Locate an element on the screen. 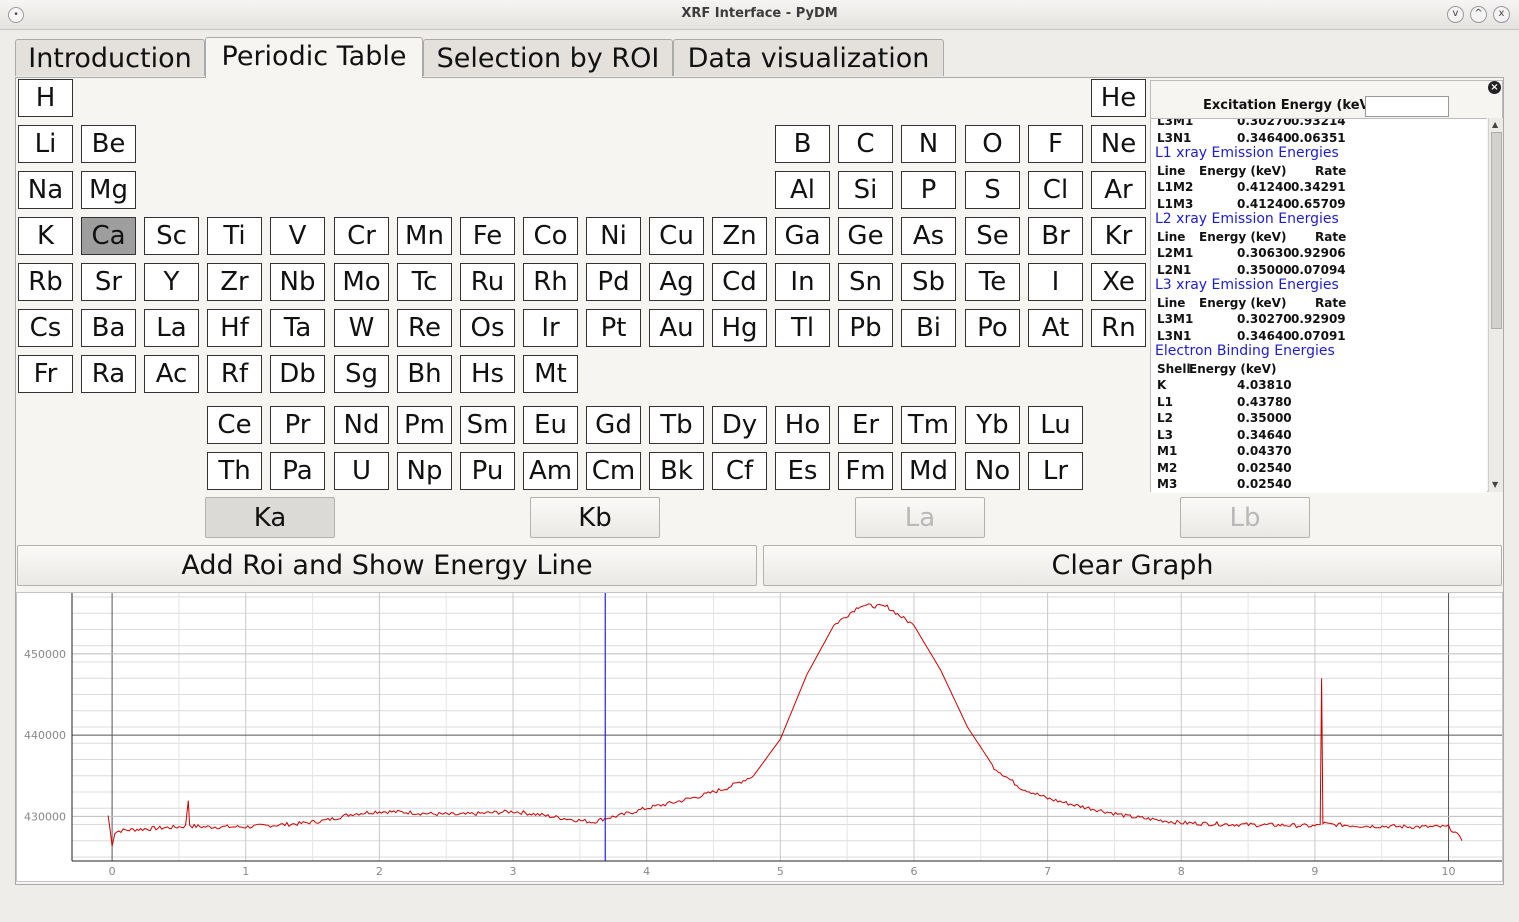  scroll-thumb is located at coordinates (1496, 230).